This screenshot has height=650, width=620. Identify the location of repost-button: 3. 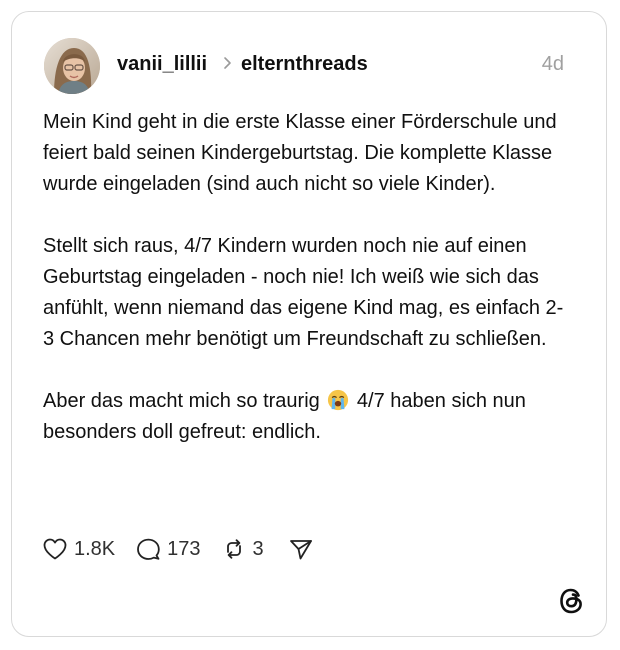
(242, 549).